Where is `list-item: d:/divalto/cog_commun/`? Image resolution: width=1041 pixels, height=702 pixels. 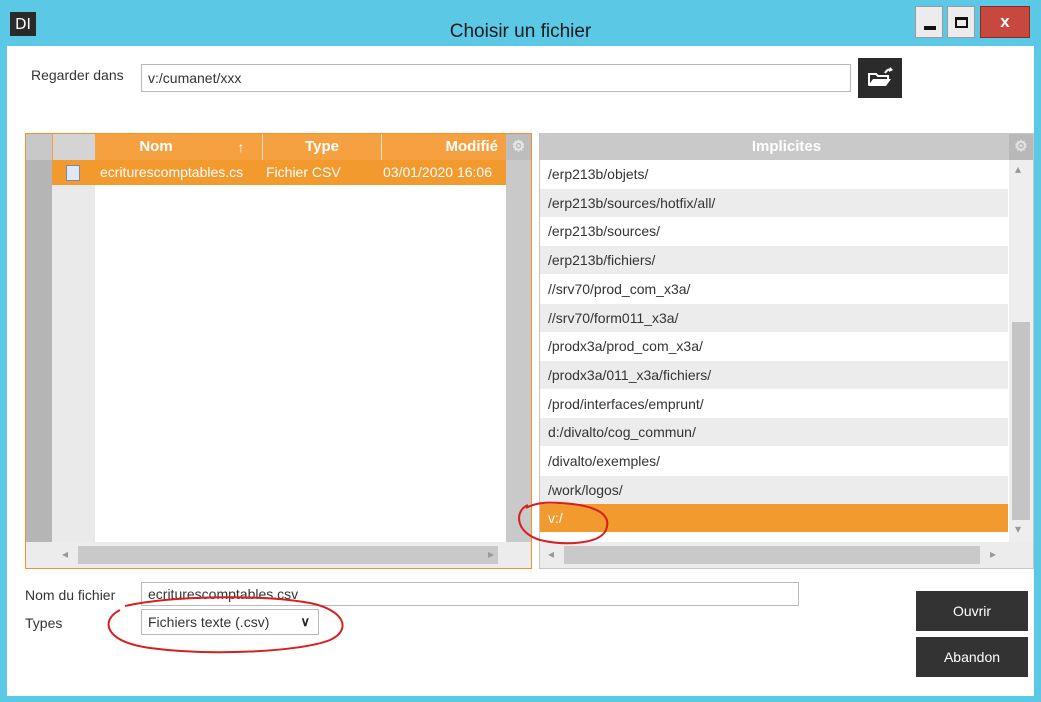 list-item: d:/divalto/cog_commun/ is located at coordinates (774, 432).